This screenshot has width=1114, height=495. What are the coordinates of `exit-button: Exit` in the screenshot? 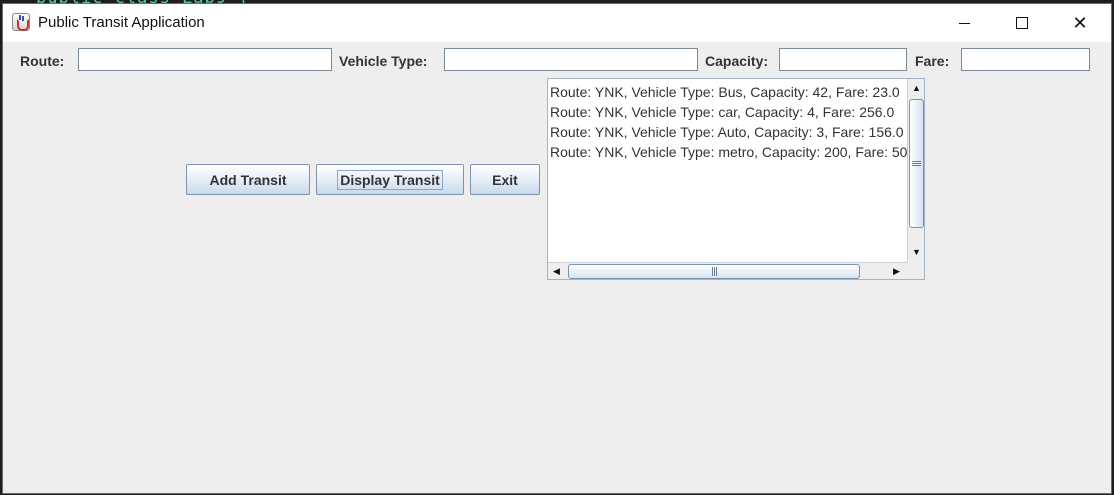 It's located at (505, 179).